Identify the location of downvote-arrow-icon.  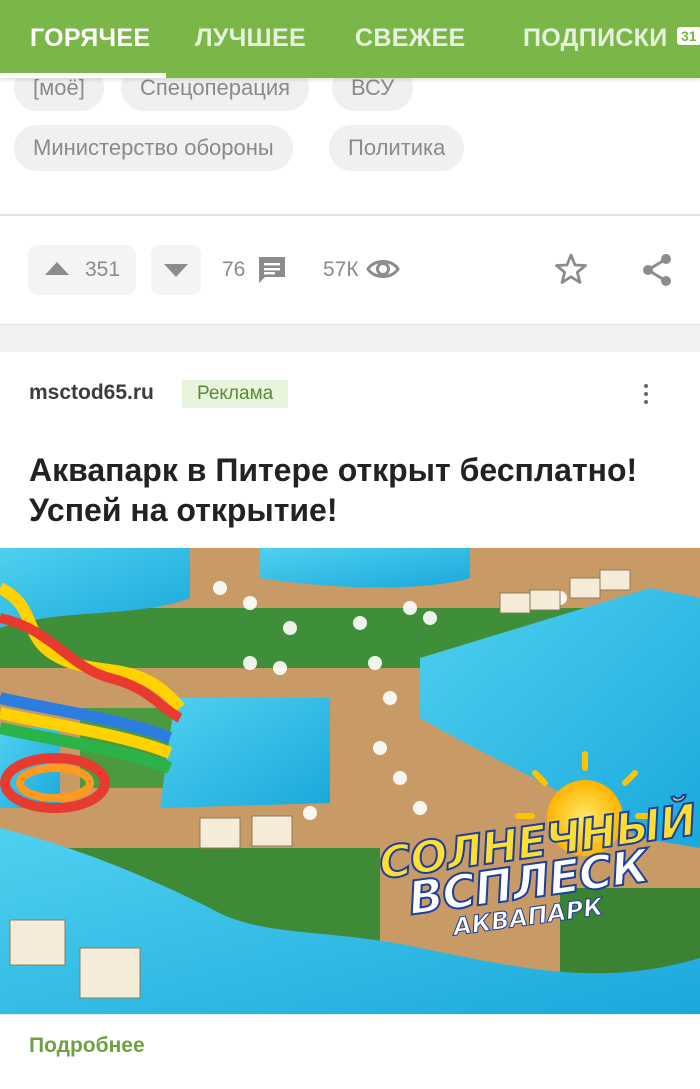
(176, 270).